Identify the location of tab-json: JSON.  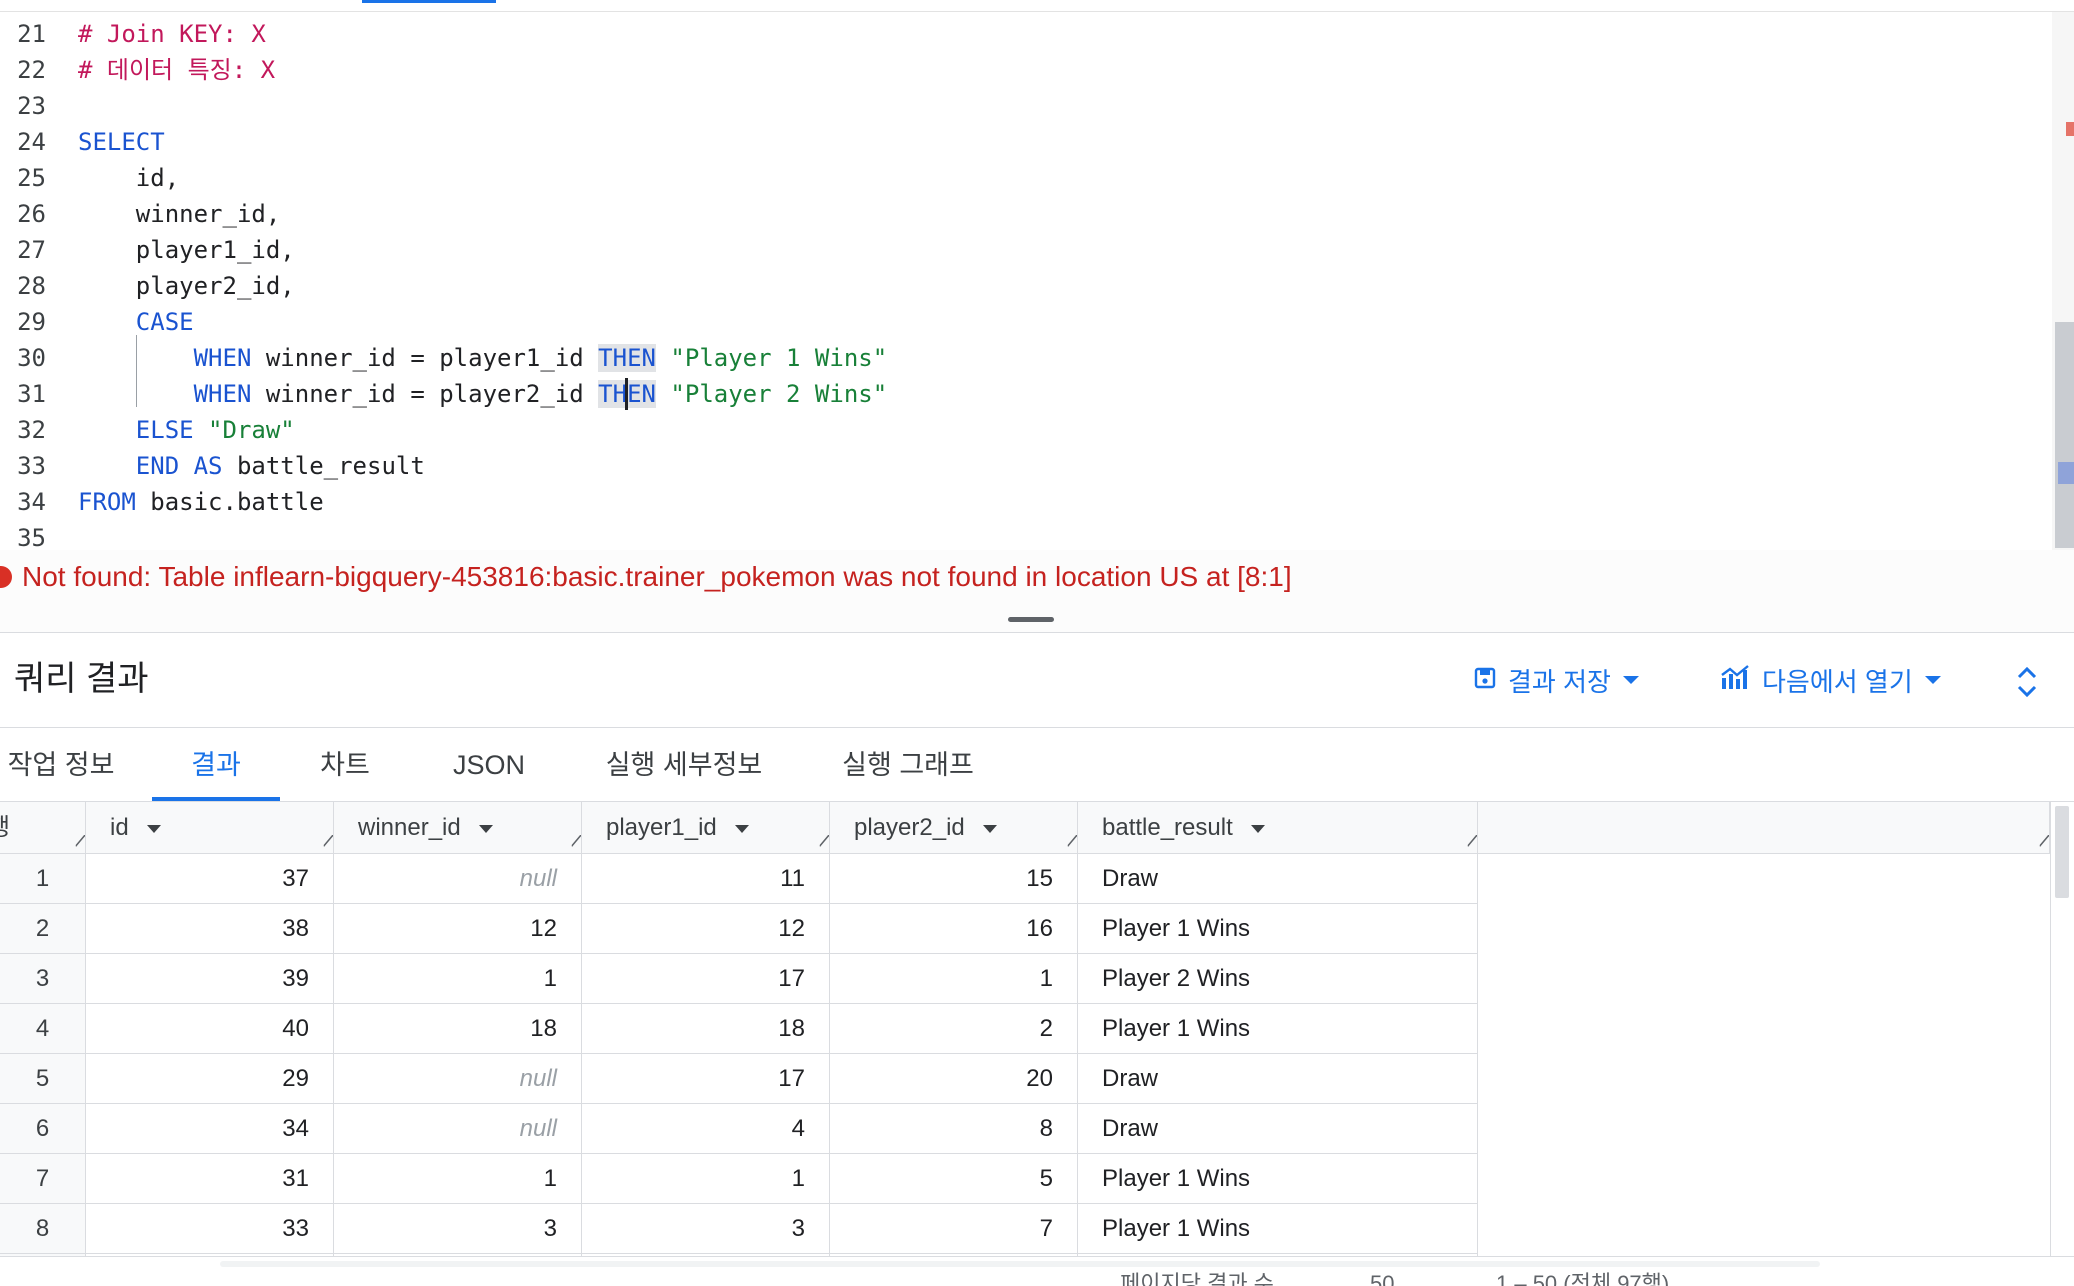
(489, 765).